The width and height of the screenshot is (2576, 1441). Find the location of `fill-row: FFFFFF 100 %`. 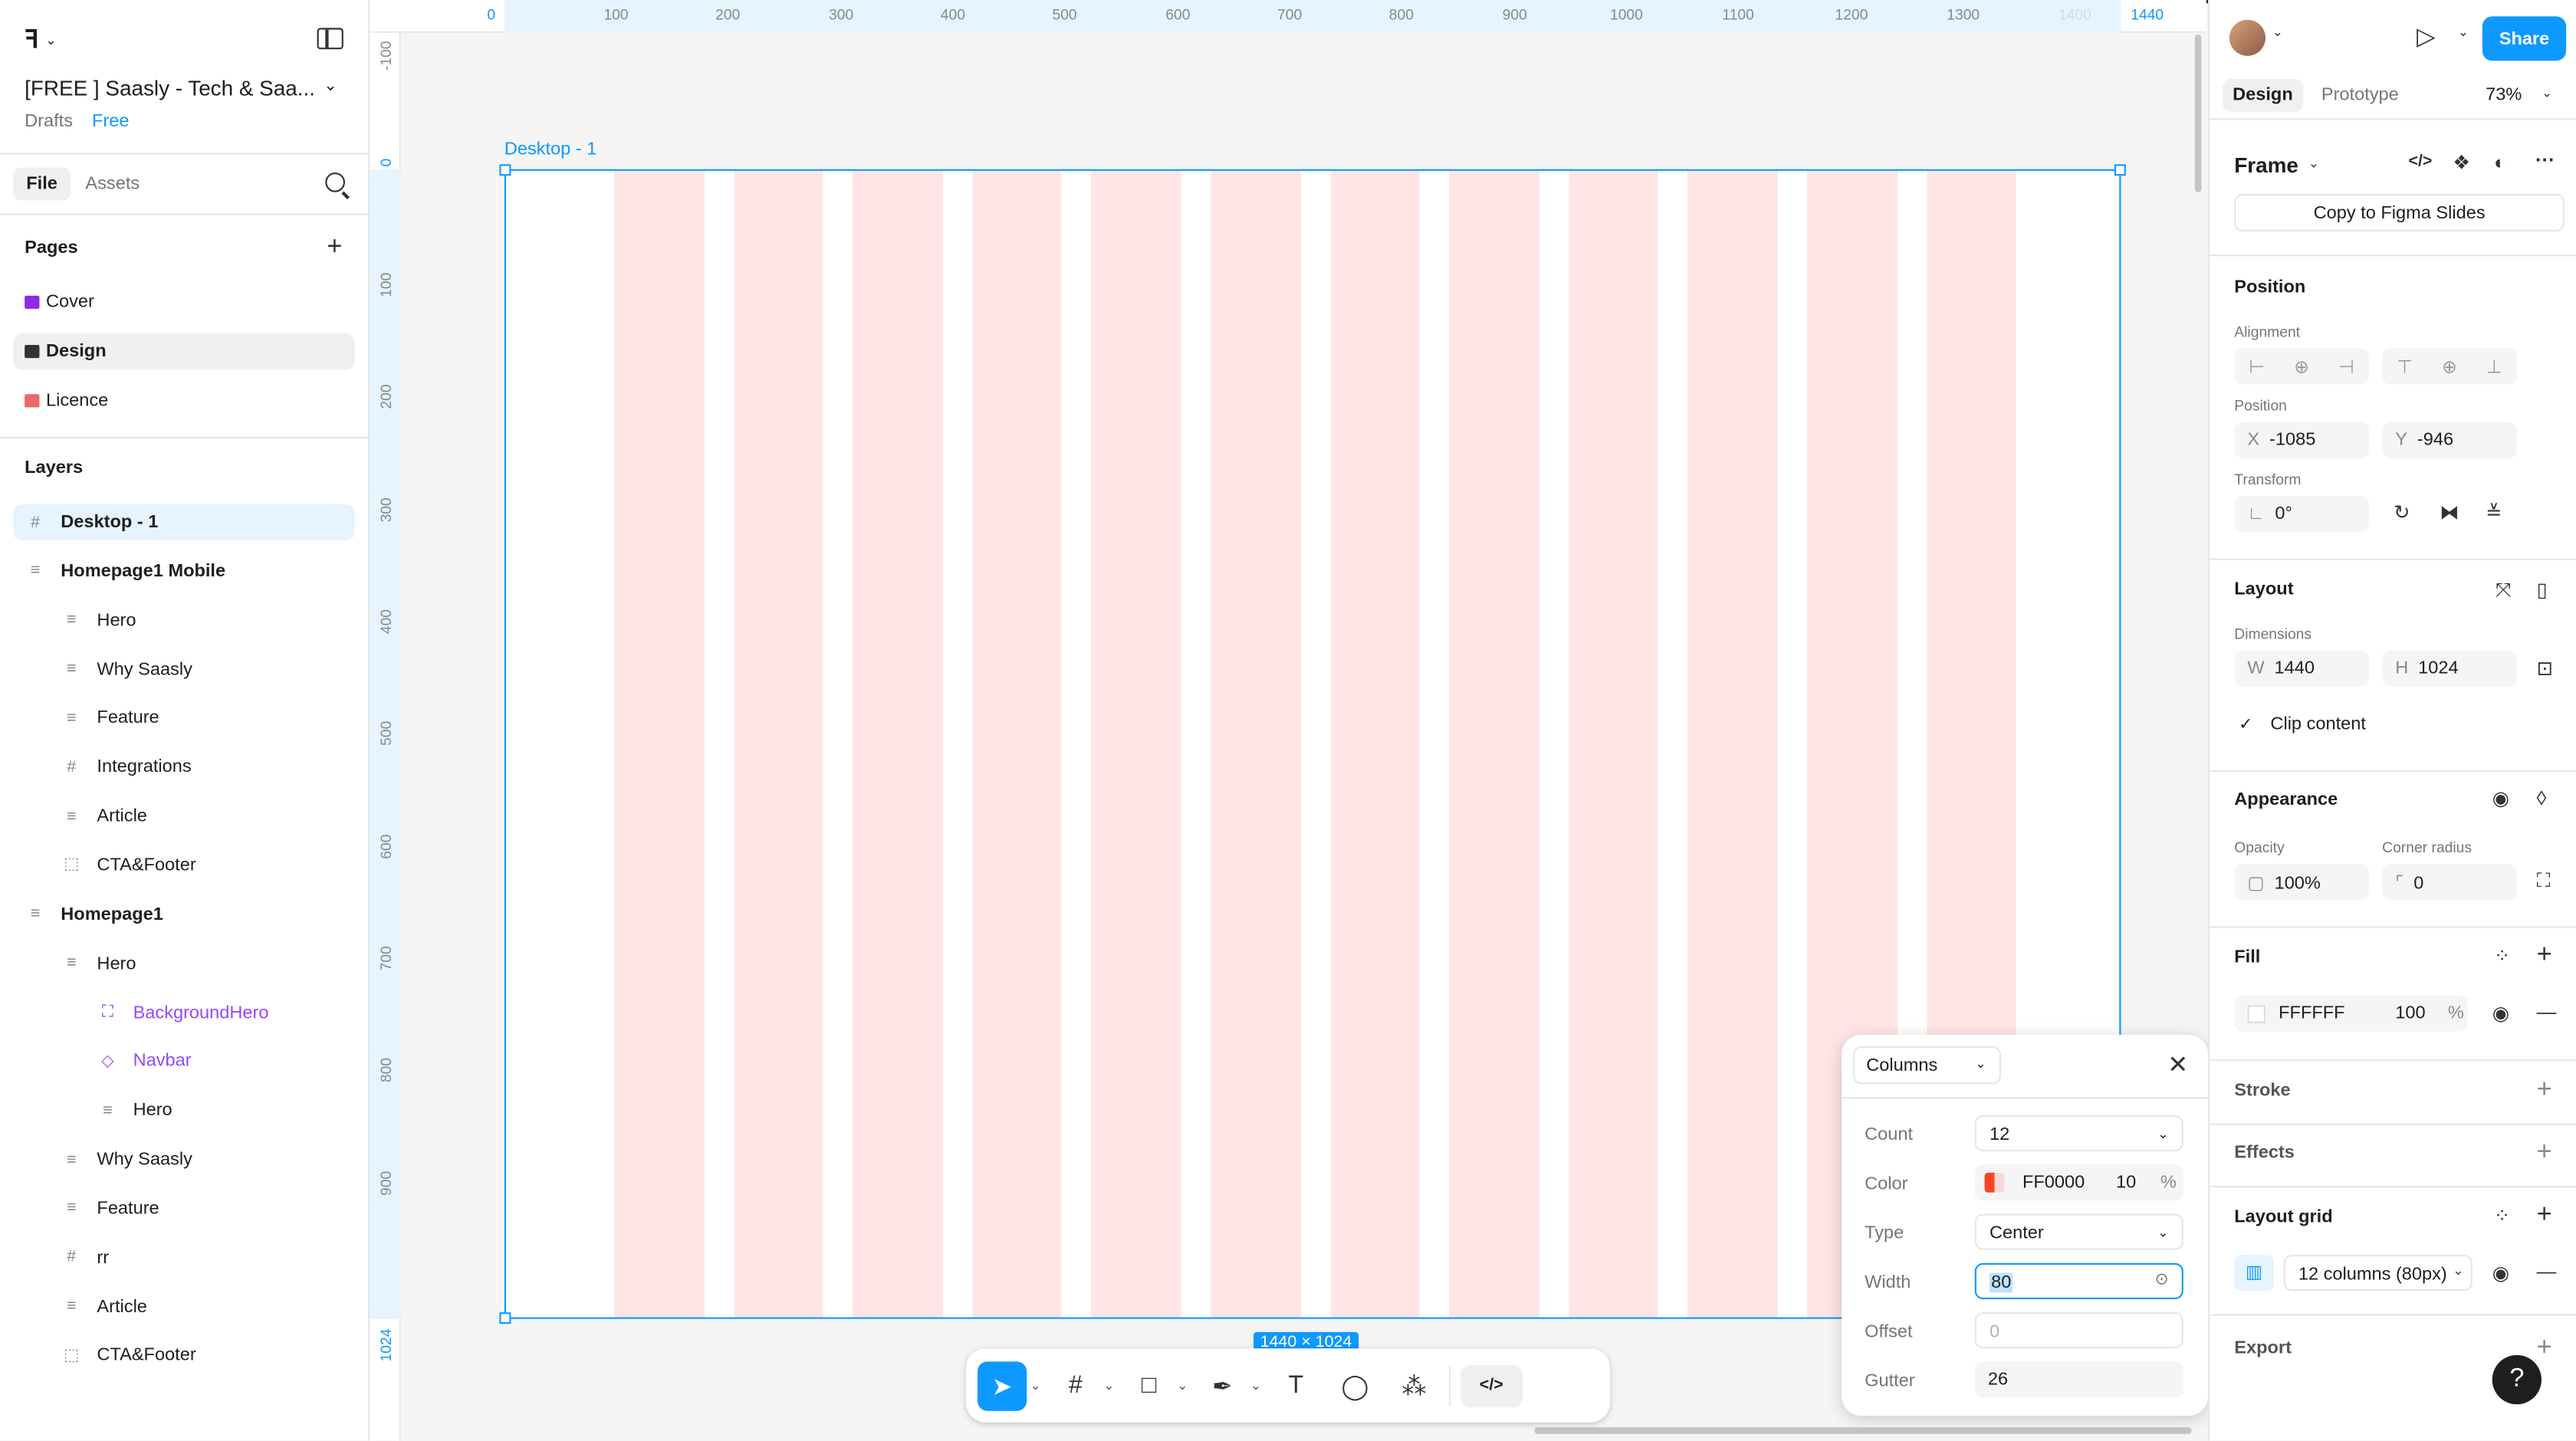

fill-row: FFFFFF 100 % is located at coordinates (2351, 1013).